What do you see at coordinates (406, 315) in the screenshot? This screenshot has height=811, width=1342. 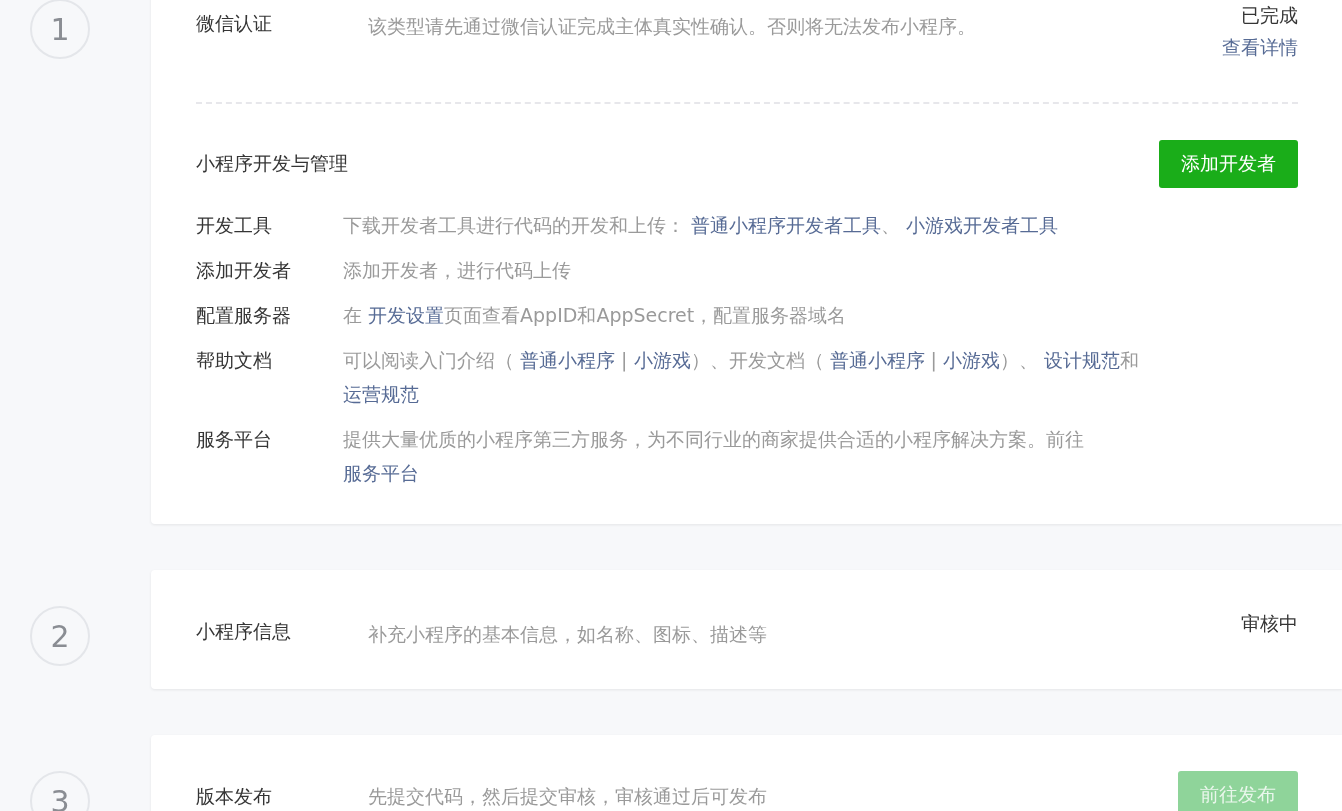 I see `doc-link: 开发设置` at bounding box center [406, 315].